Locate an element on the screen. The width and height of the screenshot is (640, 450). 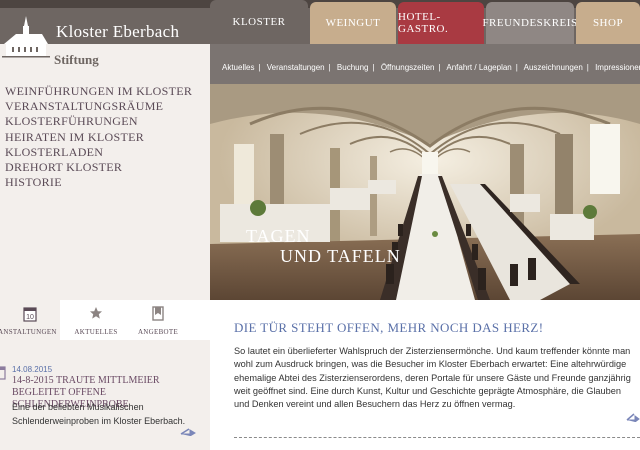
news-calendar-icon is located at coordinates (3, 373).